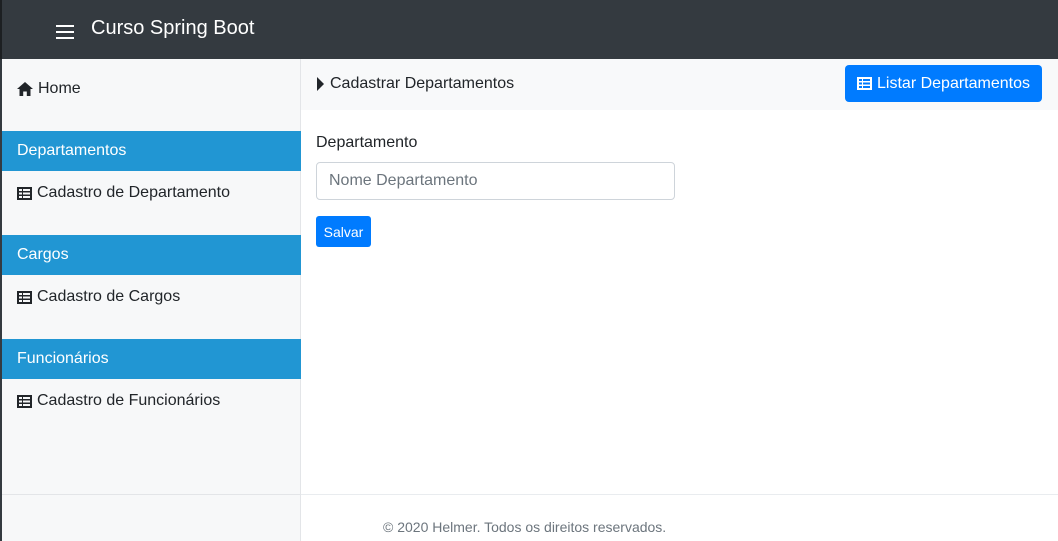 This screenshot has height=541, width=1058. I want to click on home-icon, so click(25, 89).